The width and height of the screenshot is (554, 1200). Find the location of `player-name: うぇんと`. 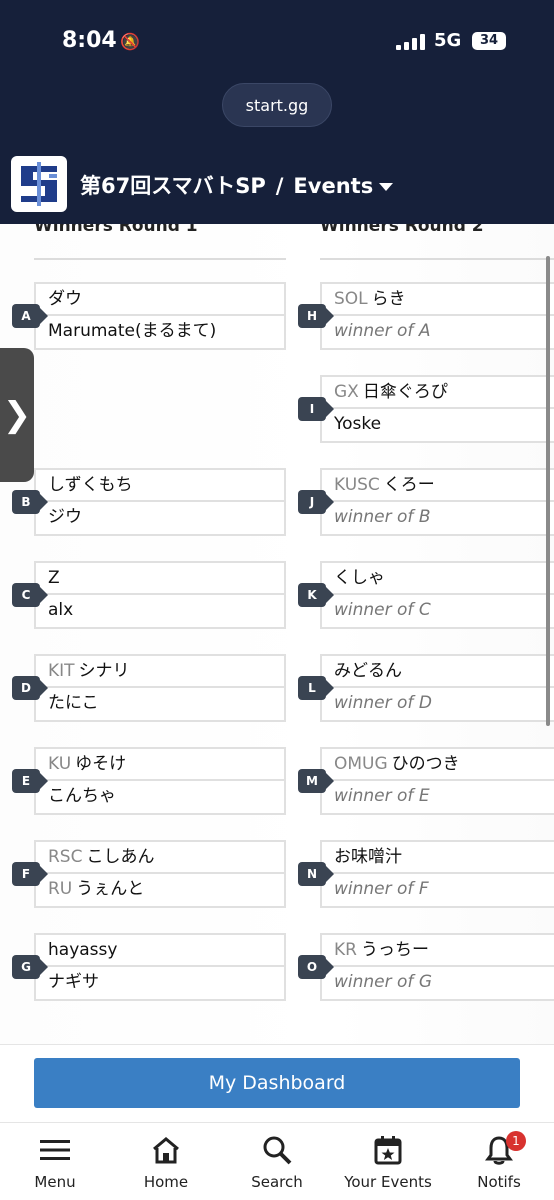

player-name: うぇんと is located at coordinates (110, 889).